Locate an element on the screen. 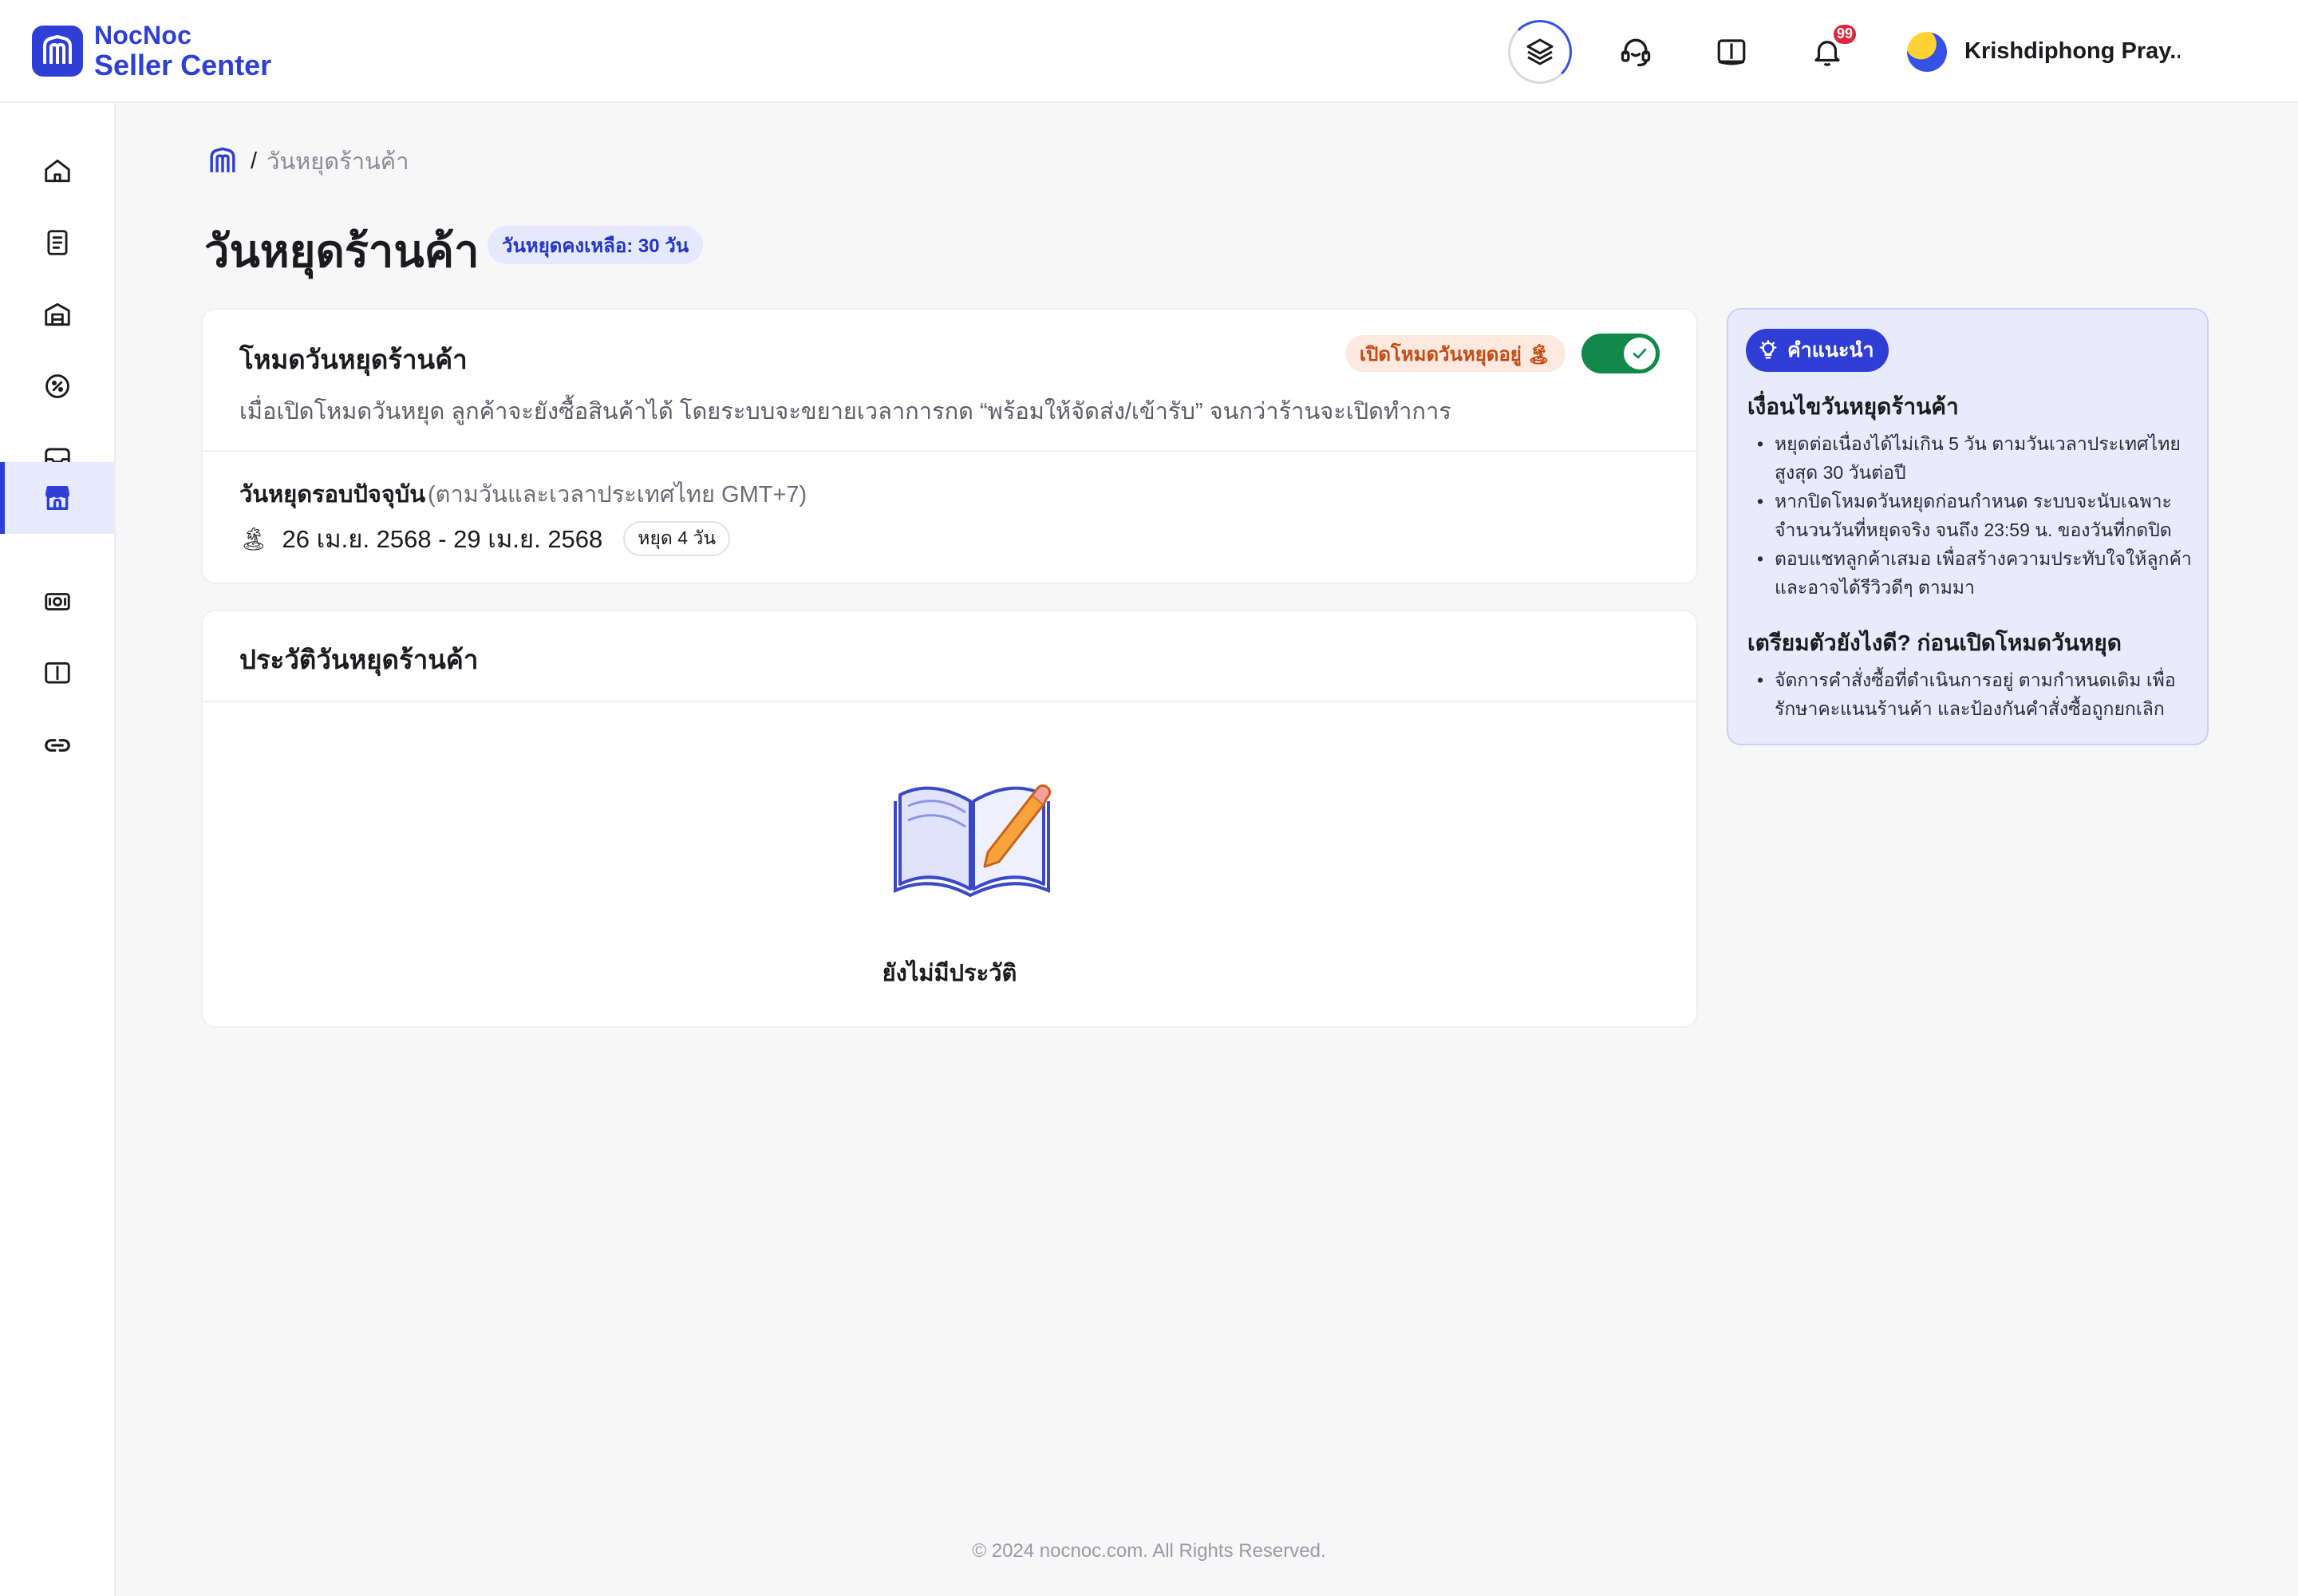 The image size is (2298, 1596). warehouse-icon is located at coordinates (57, 314).